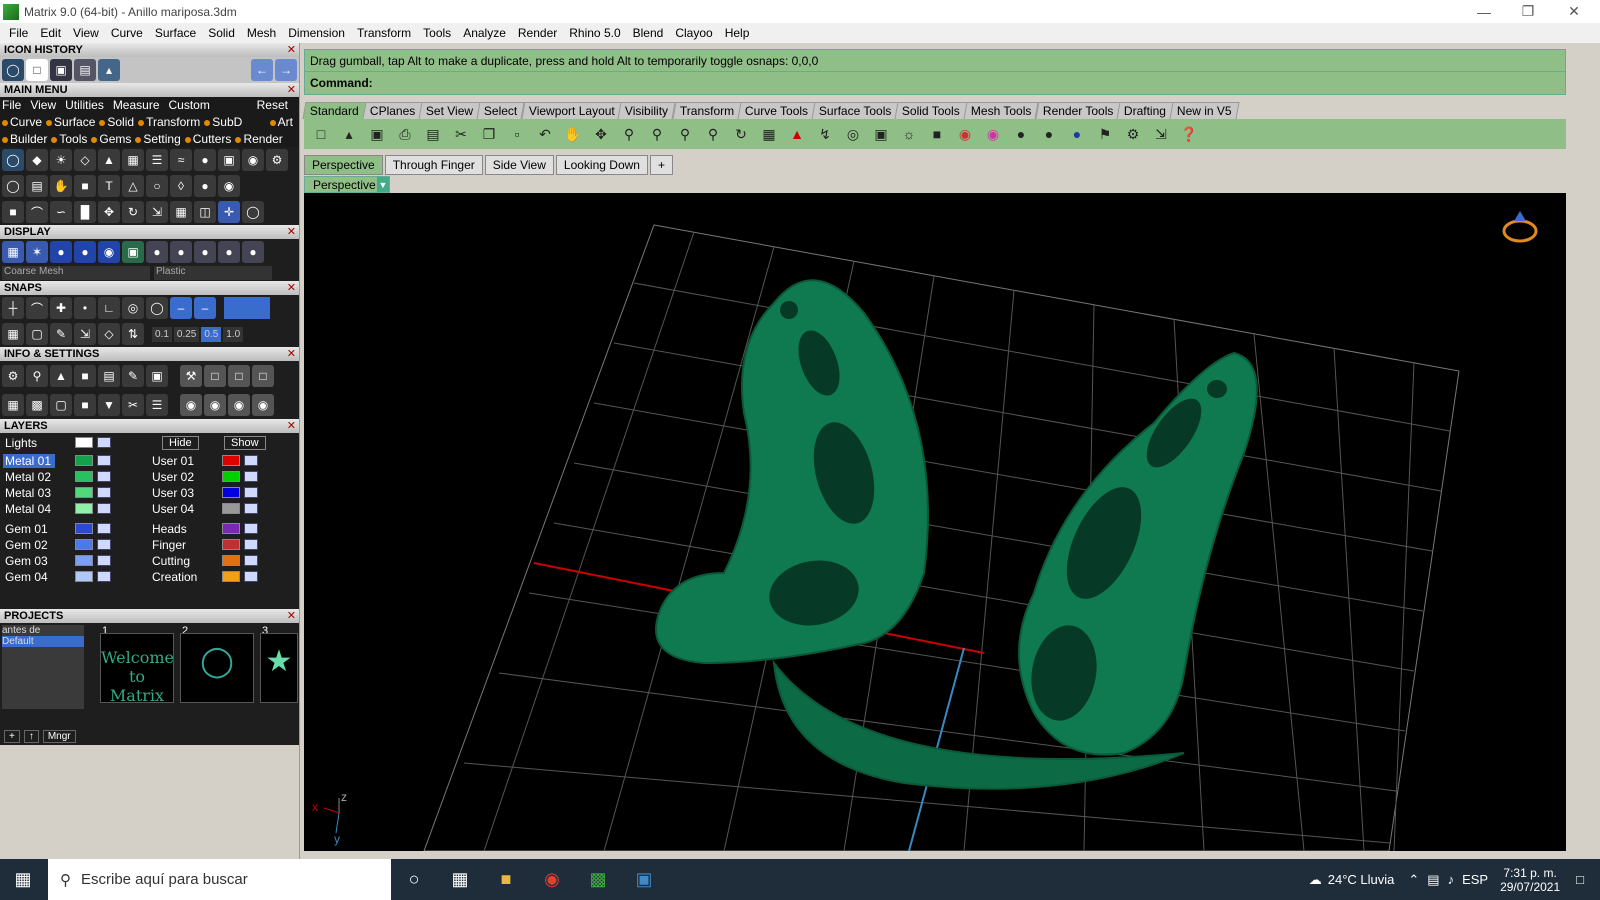 This screenshot has height=900, width=1600. Describe the element at coordinates (484, 33) in the screenshot. I see `menu-analyze: Analyze` at that location.